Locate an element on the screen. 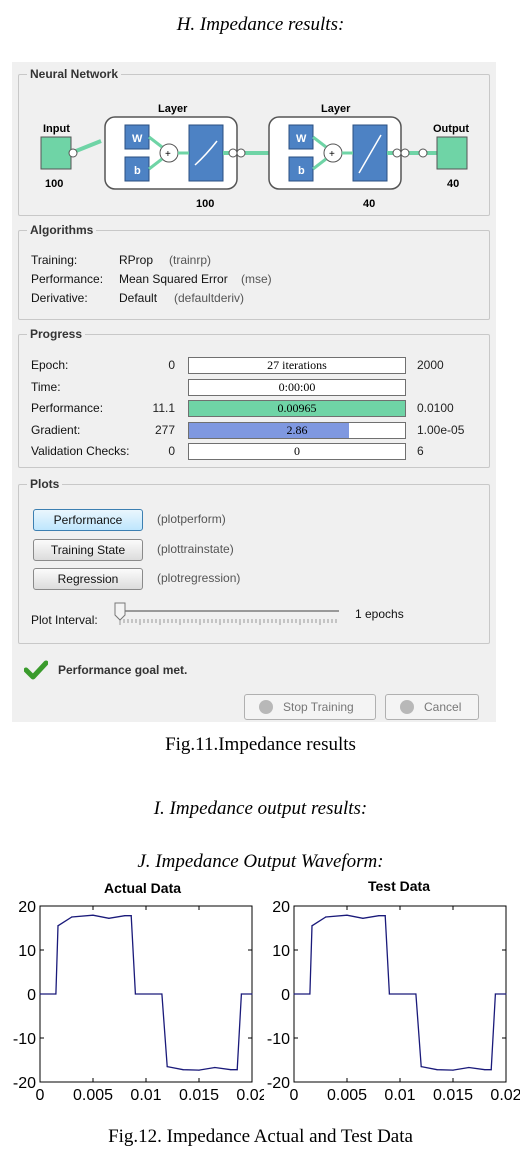  progress-end: 0.0100 is located at coordinates (435, 408).